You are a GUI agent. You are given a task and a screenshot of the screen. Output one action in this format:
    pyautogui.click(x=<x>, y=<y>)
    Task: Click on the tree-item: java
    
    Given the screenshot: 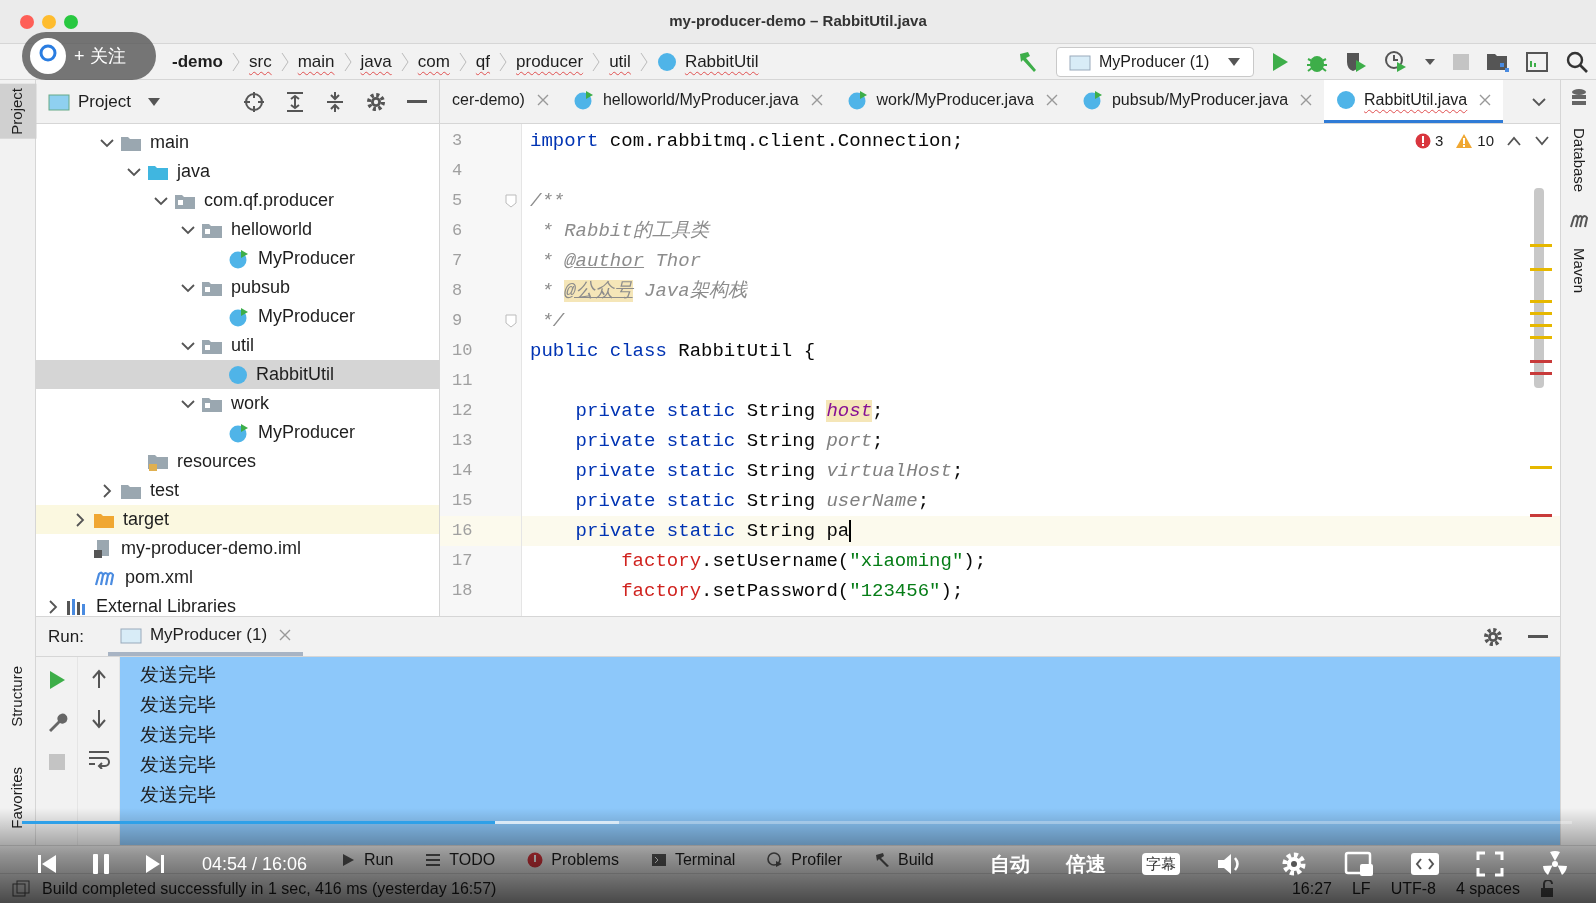 What is the action you would take?
    pyautogui.click(x=194, y=171)
    